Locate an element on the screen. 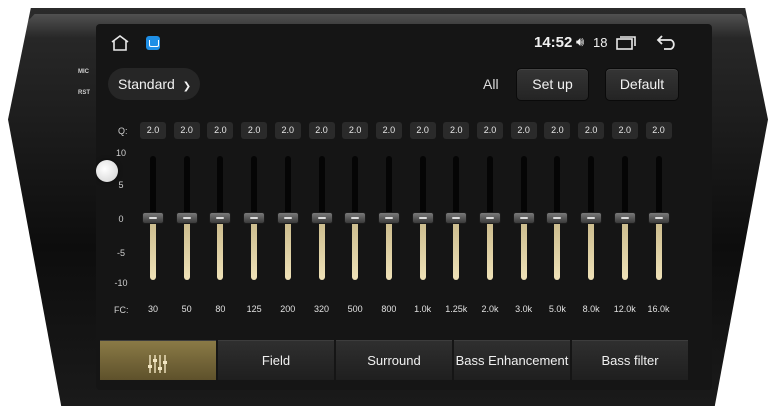 The image size is (777, 412). tab-field: Field is located at coordinates (276, 360).